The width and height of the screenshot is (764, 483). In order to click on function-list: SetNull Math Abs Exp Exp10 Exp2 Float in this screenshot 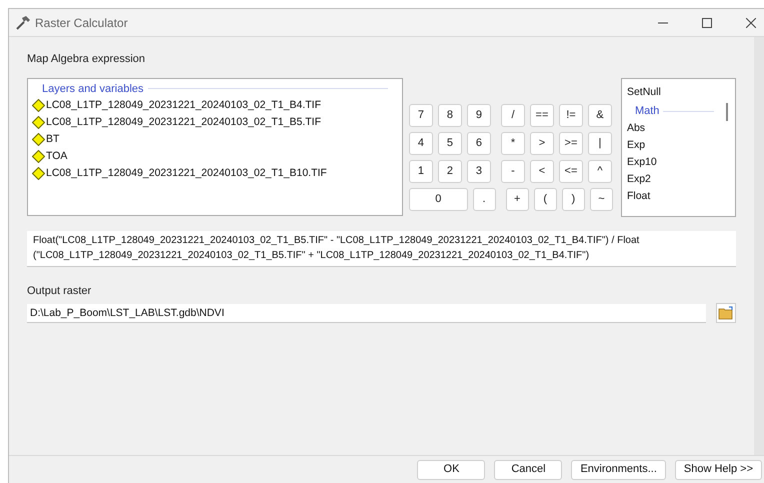, I will do `click(678, 147)`.